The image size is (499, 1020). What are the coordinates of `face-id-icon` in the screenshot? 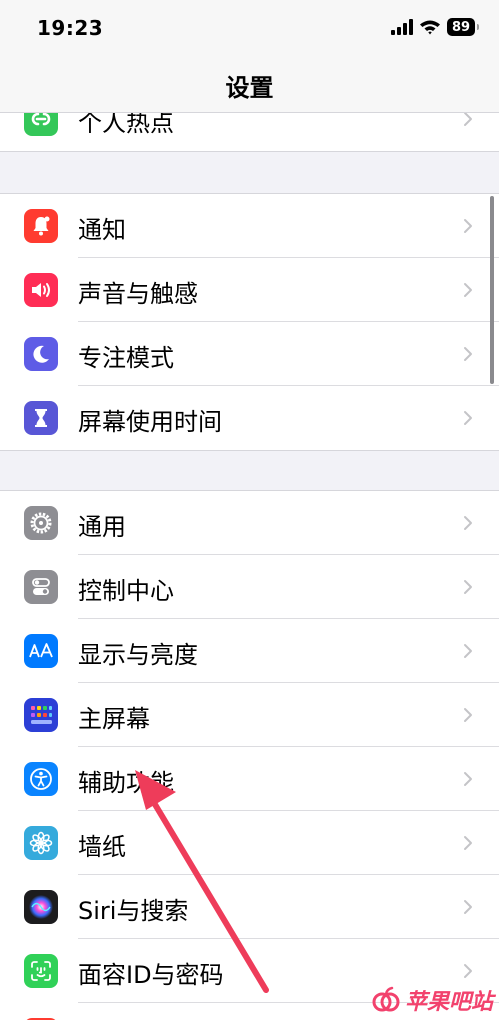 It's located at (41, 971).